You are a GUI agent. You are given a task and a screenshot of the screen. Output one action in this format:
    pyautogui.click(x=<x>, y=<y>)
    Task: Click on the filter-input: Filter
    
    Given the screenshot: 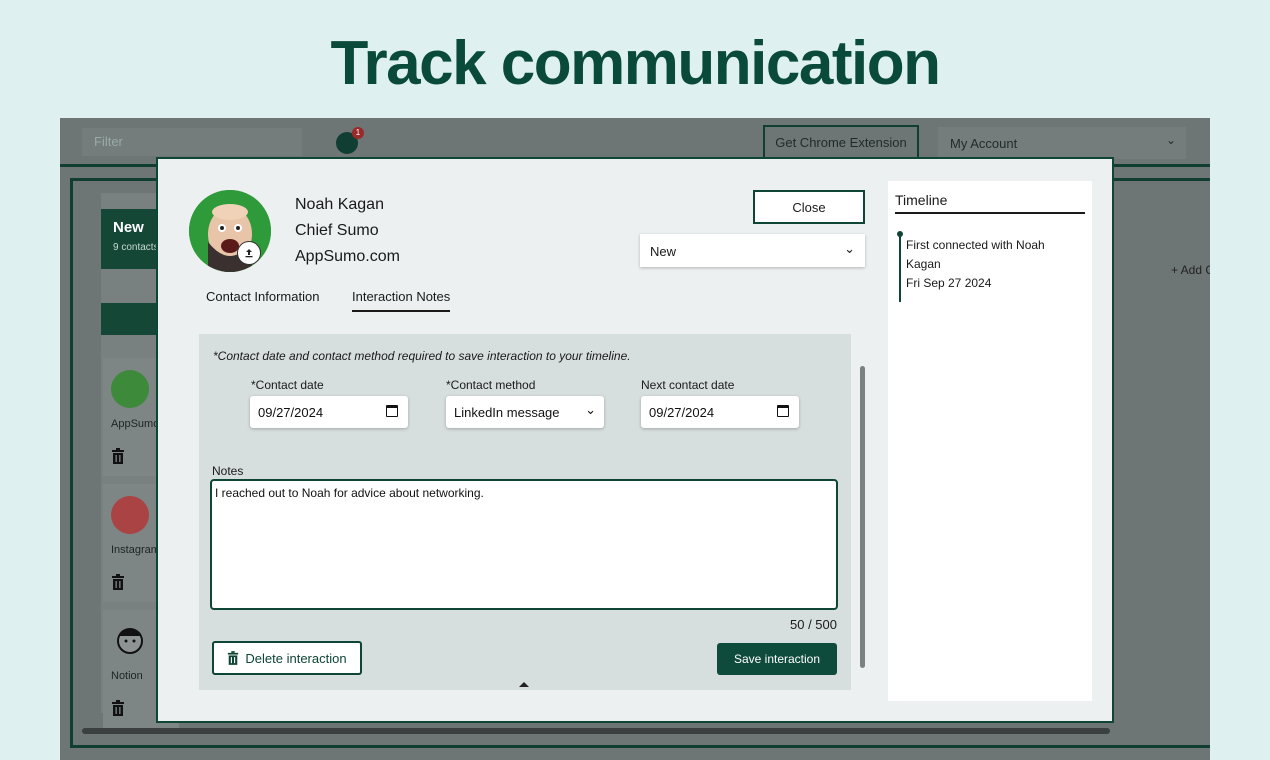 What is the action you would take?
    pyautogui.click(x=192, y=142)
    